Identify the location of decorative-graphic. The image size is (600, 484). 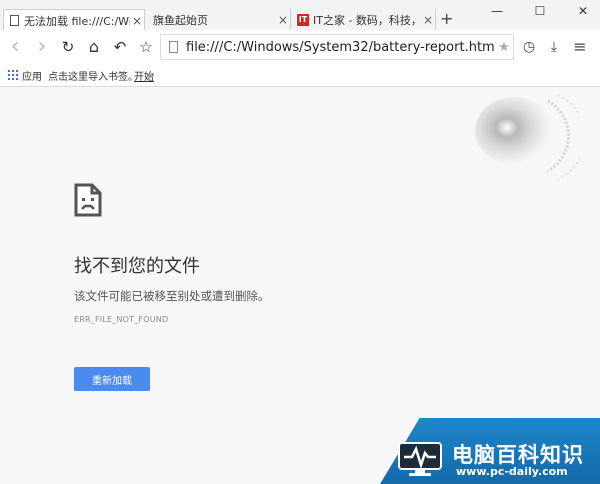
(527, 137).